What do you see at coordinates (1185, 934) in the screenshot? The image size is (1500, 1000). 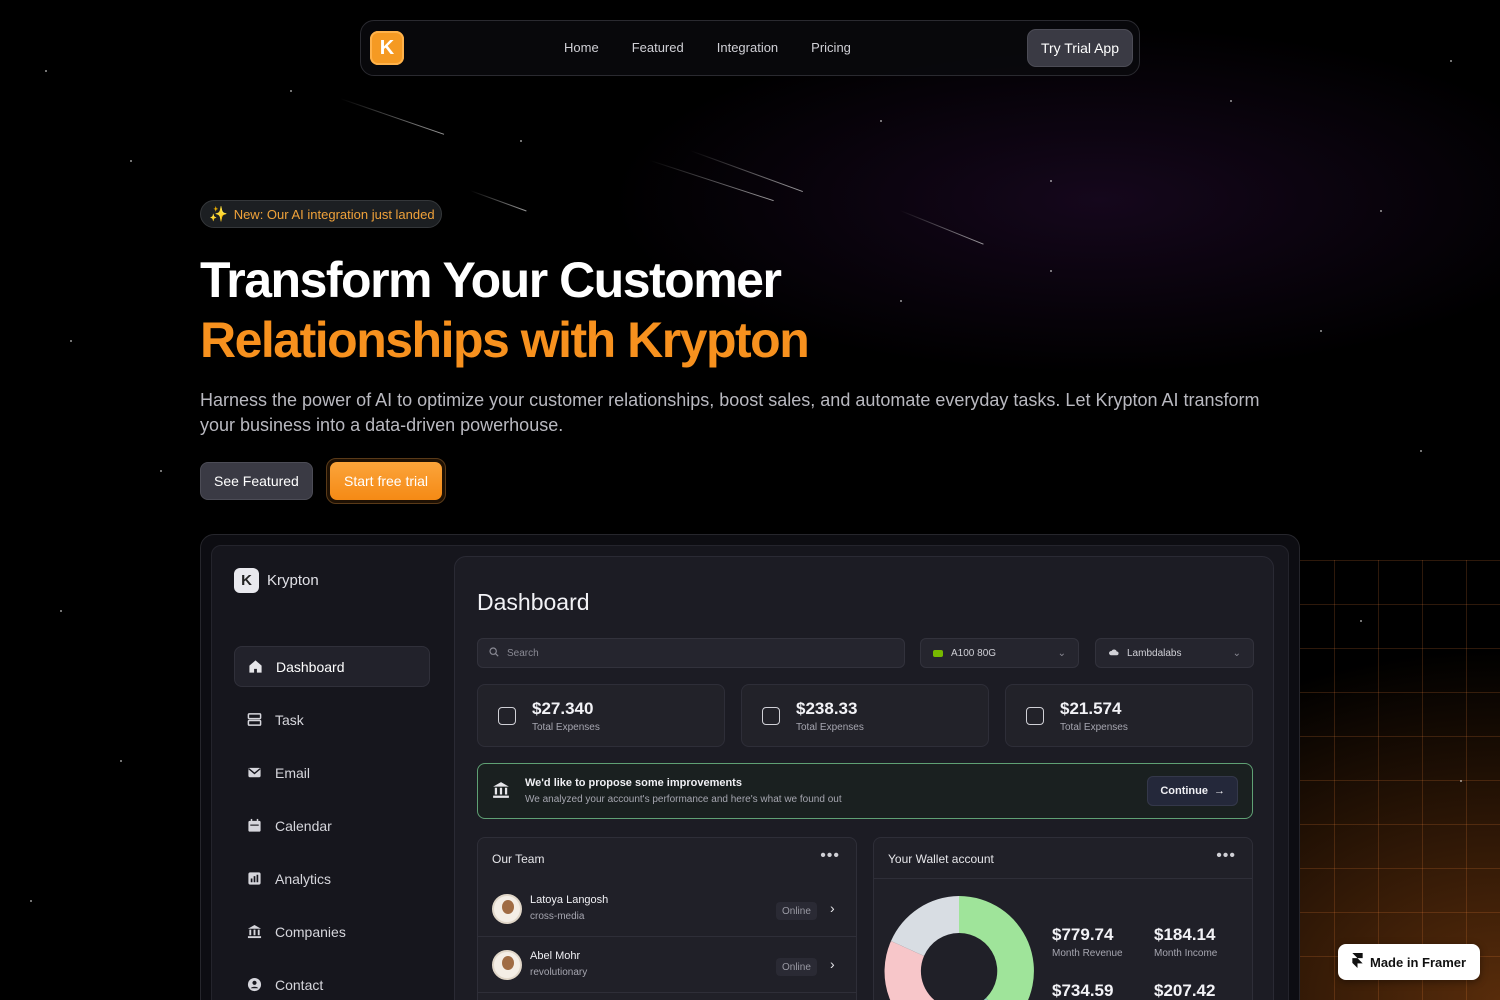 I see `wallet-value: $184.14` at bounding box center [1185, 934].